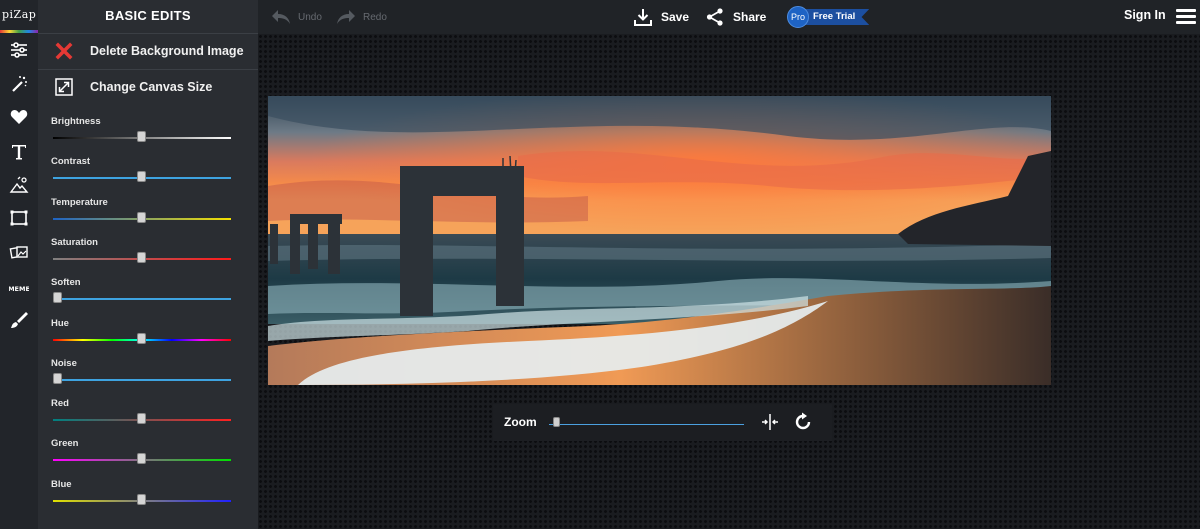  I want to click on share-label: Share, so click(750, 17).